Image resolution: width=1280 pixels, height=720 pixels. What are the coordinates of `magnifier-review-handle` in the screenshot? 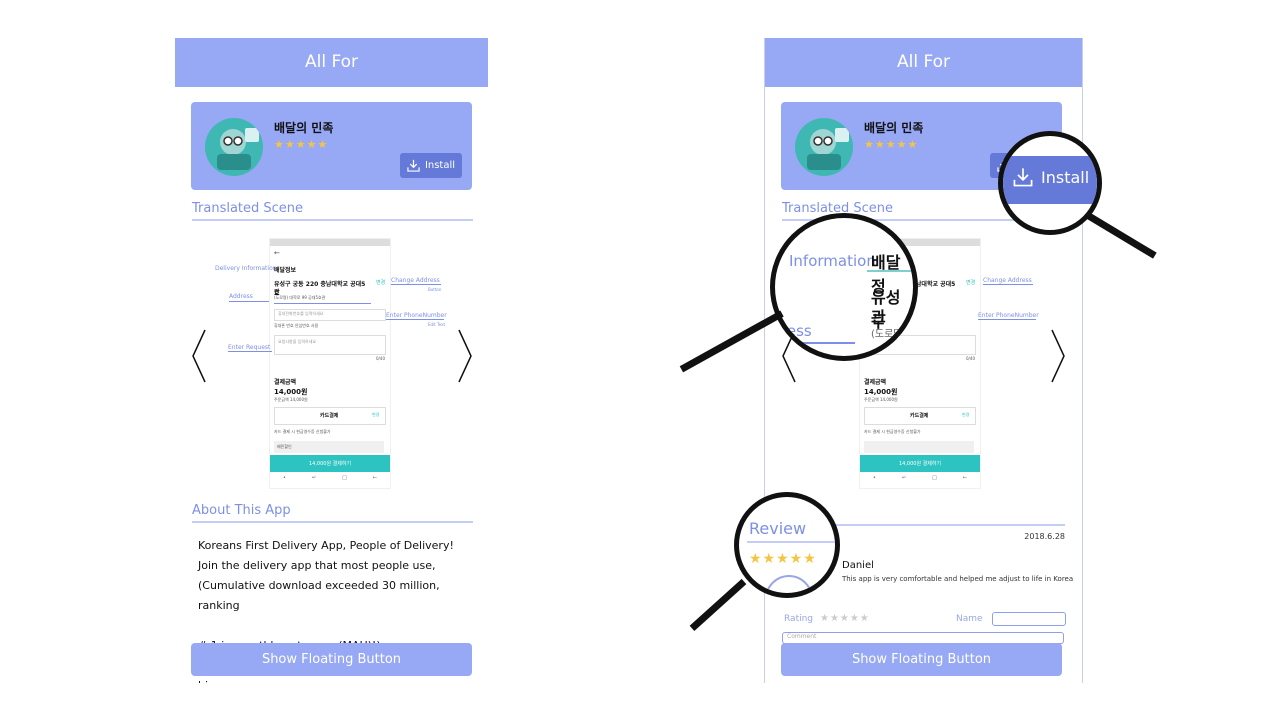 It's located at (718, 604).